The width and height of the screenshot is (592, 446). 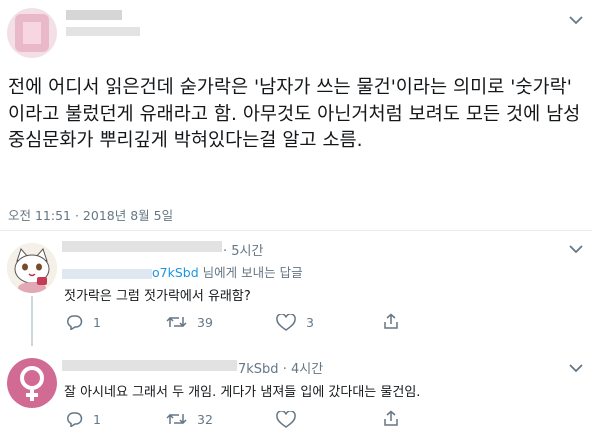 I want to click on retweet-button: 39, so click(x=189, y=322).